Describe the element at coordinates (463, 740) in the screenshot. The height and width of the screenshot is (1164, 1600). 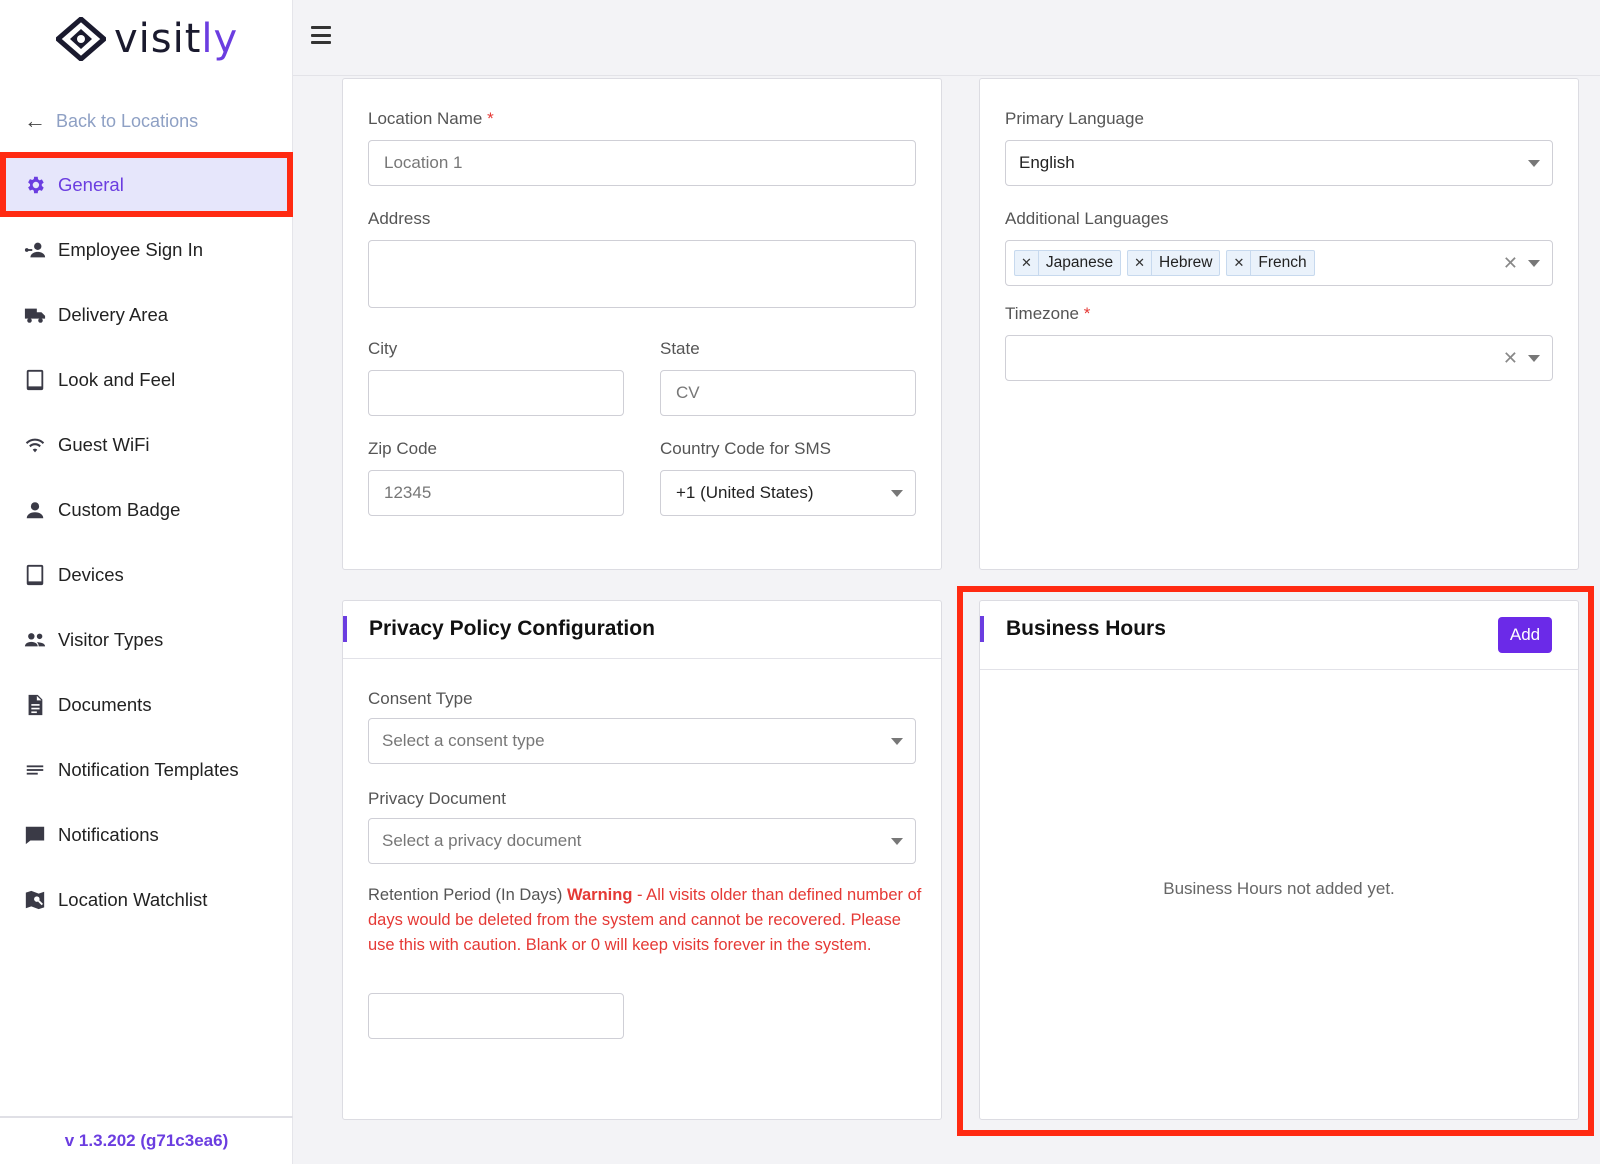
I see `consent-type-placeholder: Select a consent type` at that location.